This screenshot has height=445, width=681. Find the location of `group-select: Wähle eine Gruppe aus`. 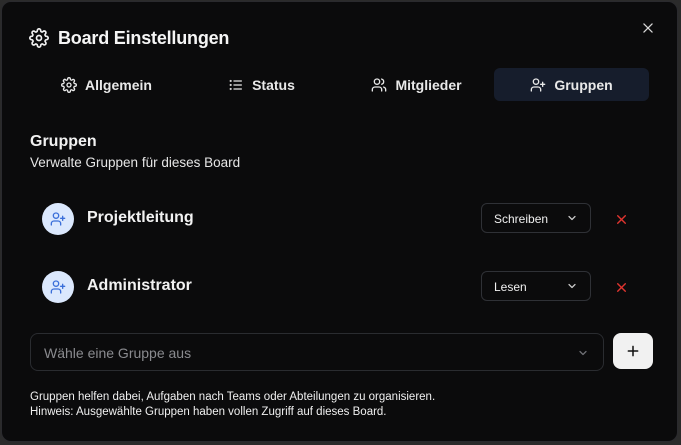

group-select: Wähle eine Gruppe aus is located at coordinates (317, 352).